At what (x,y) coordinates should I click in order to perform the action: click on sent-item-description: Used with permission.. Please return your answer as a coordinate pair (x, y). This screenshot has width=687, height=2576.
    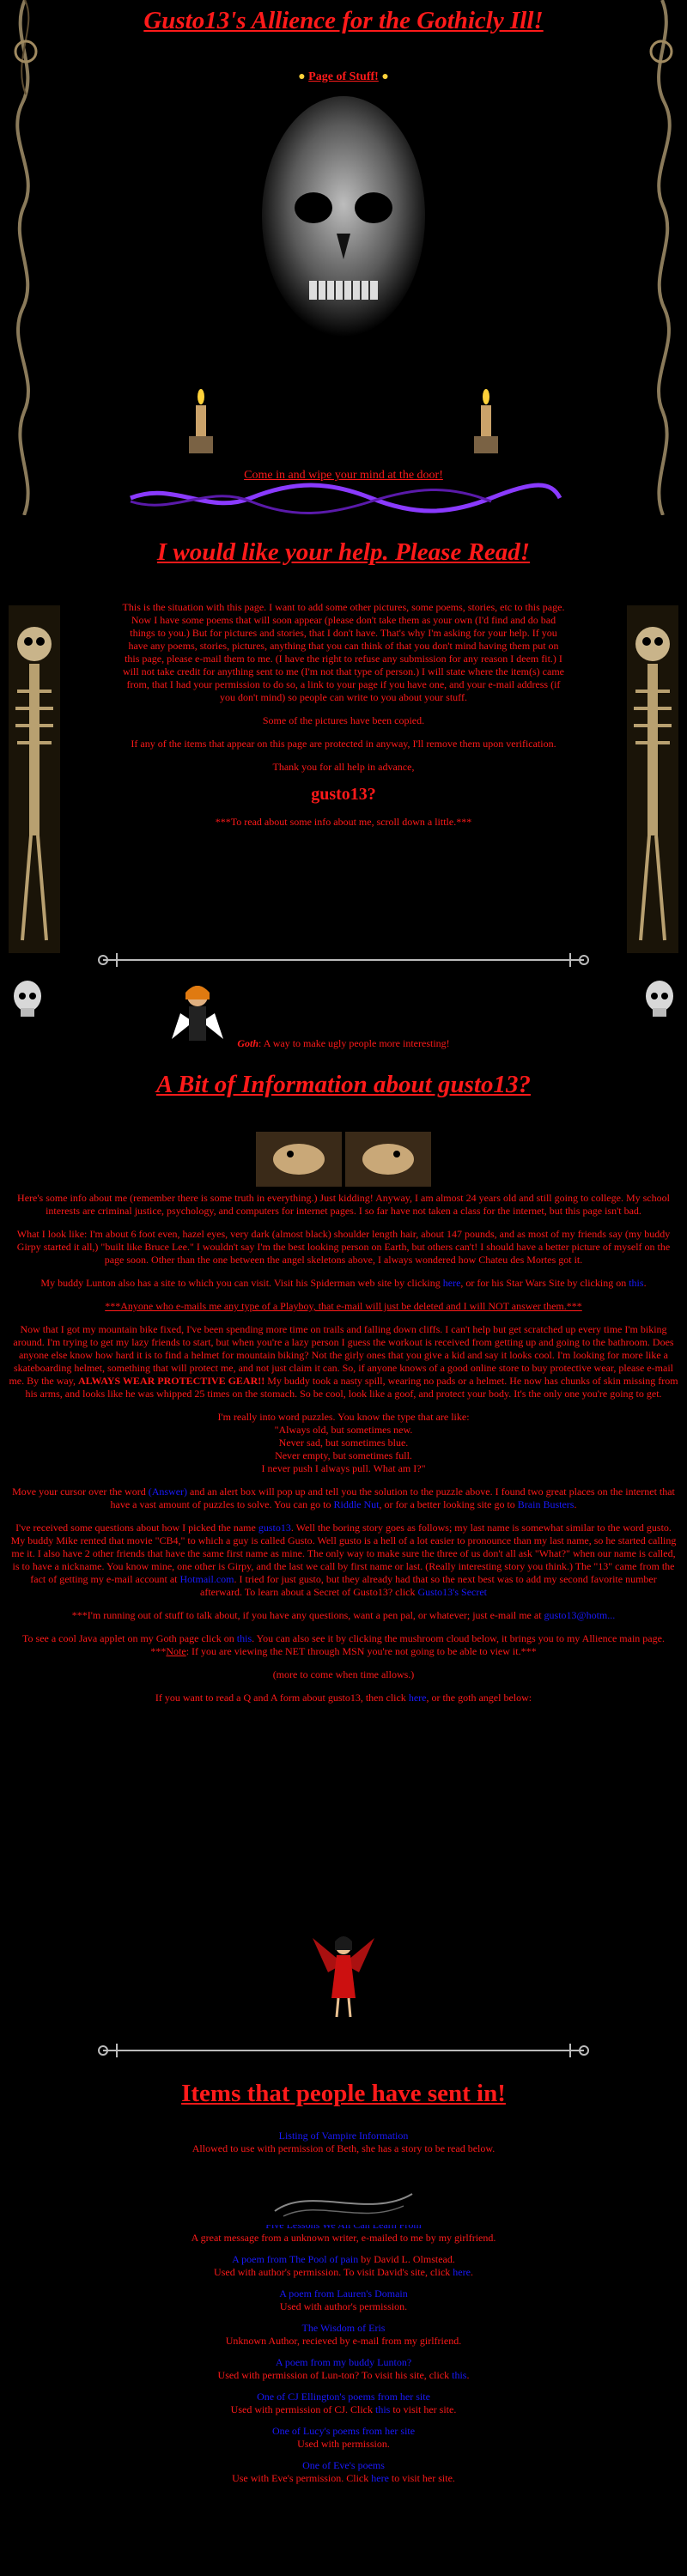
    Looking at the image, I should click on (343, 2444).